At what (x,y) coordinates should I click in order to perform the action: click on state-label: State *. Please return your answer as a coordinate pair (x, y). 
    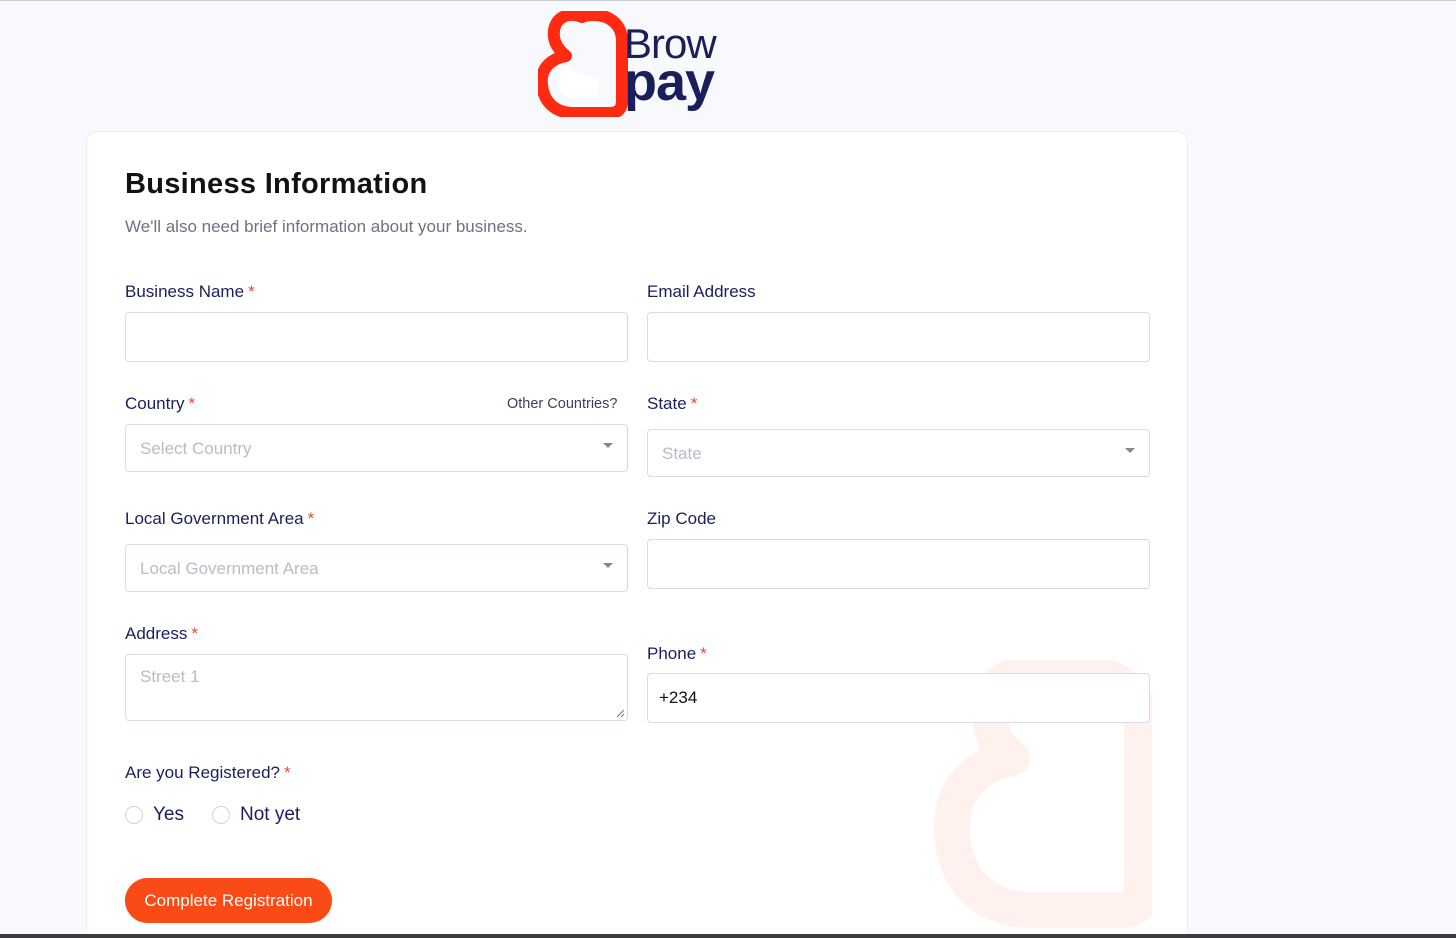
    Looking at the image, I should click on (672, 404).